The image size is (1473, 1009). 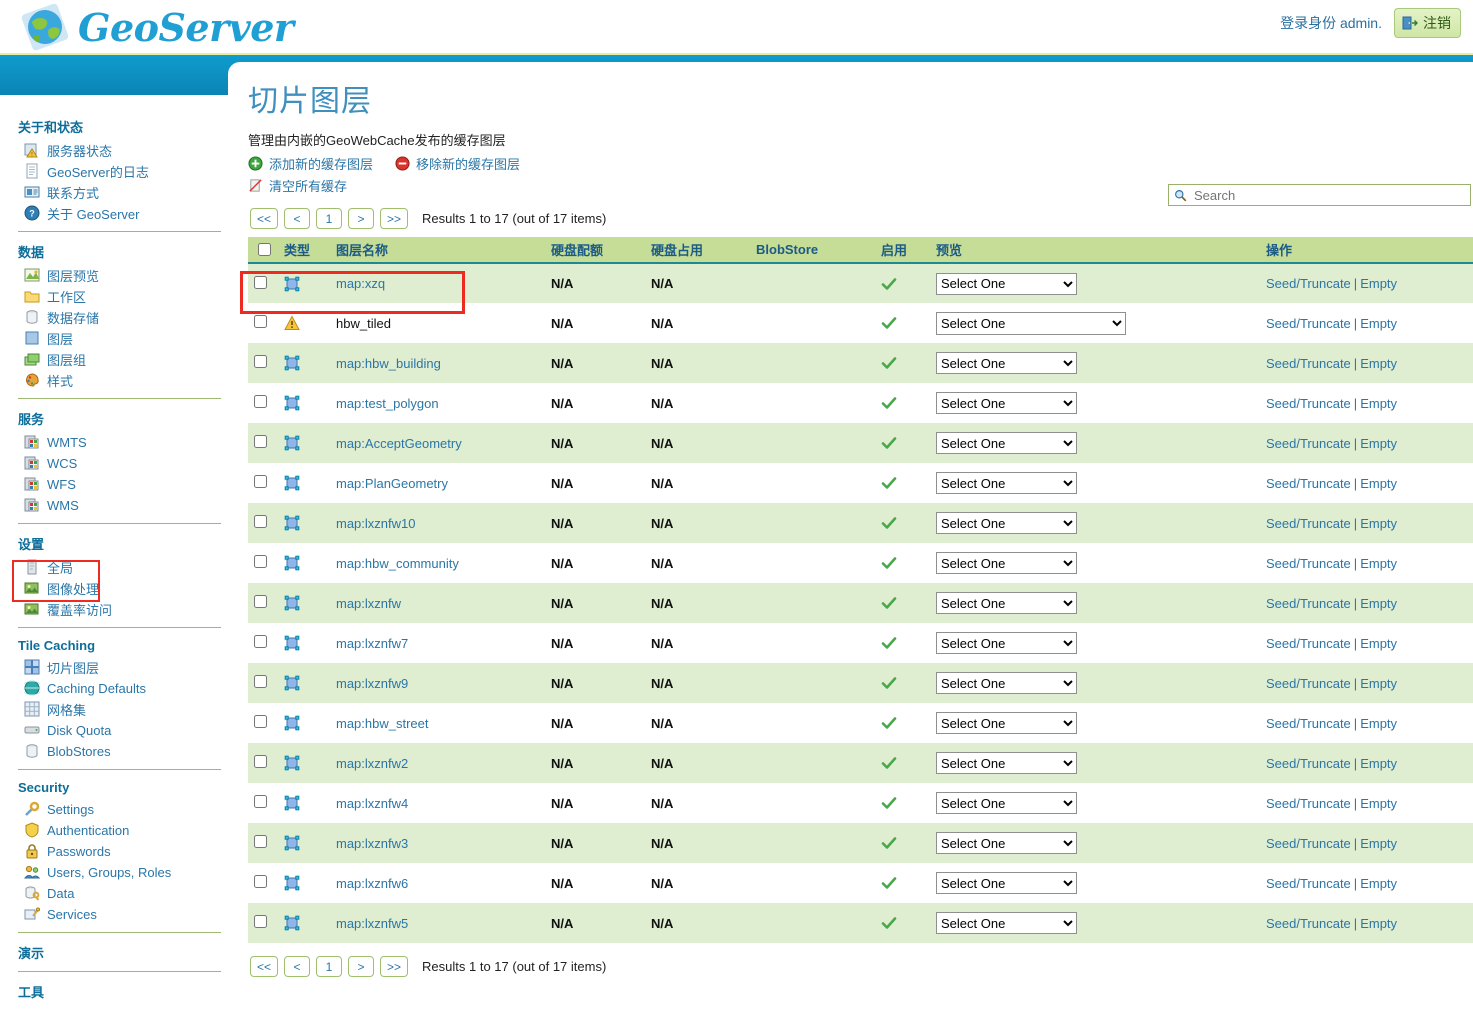 What do you see at coordinates (131, 505) in the screenshot?
I see `sidebar-item-wms: WMS` at bounding box center [131, 505].